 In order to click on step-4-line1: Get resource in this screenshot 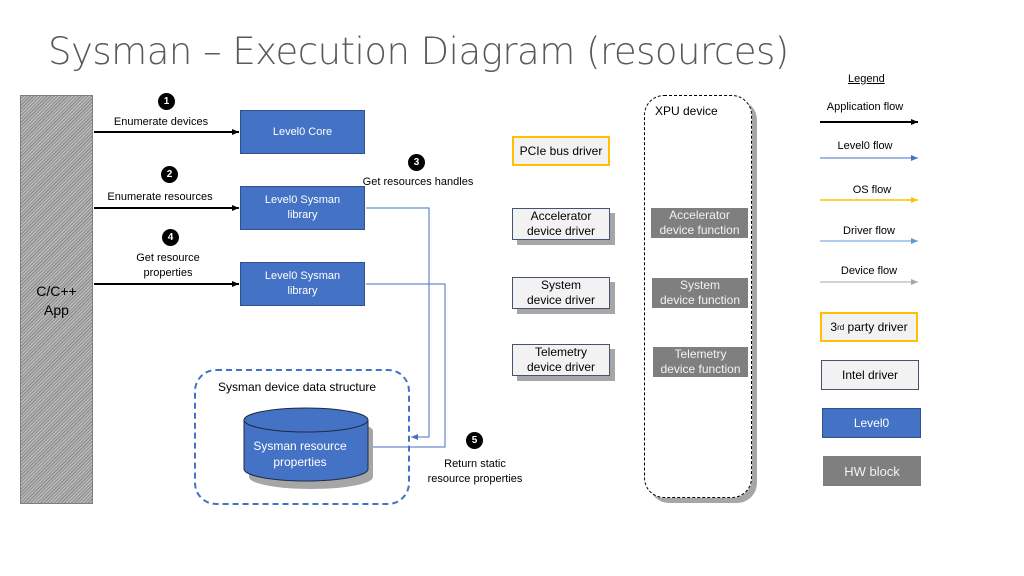, I will do `click(168, 258)`.